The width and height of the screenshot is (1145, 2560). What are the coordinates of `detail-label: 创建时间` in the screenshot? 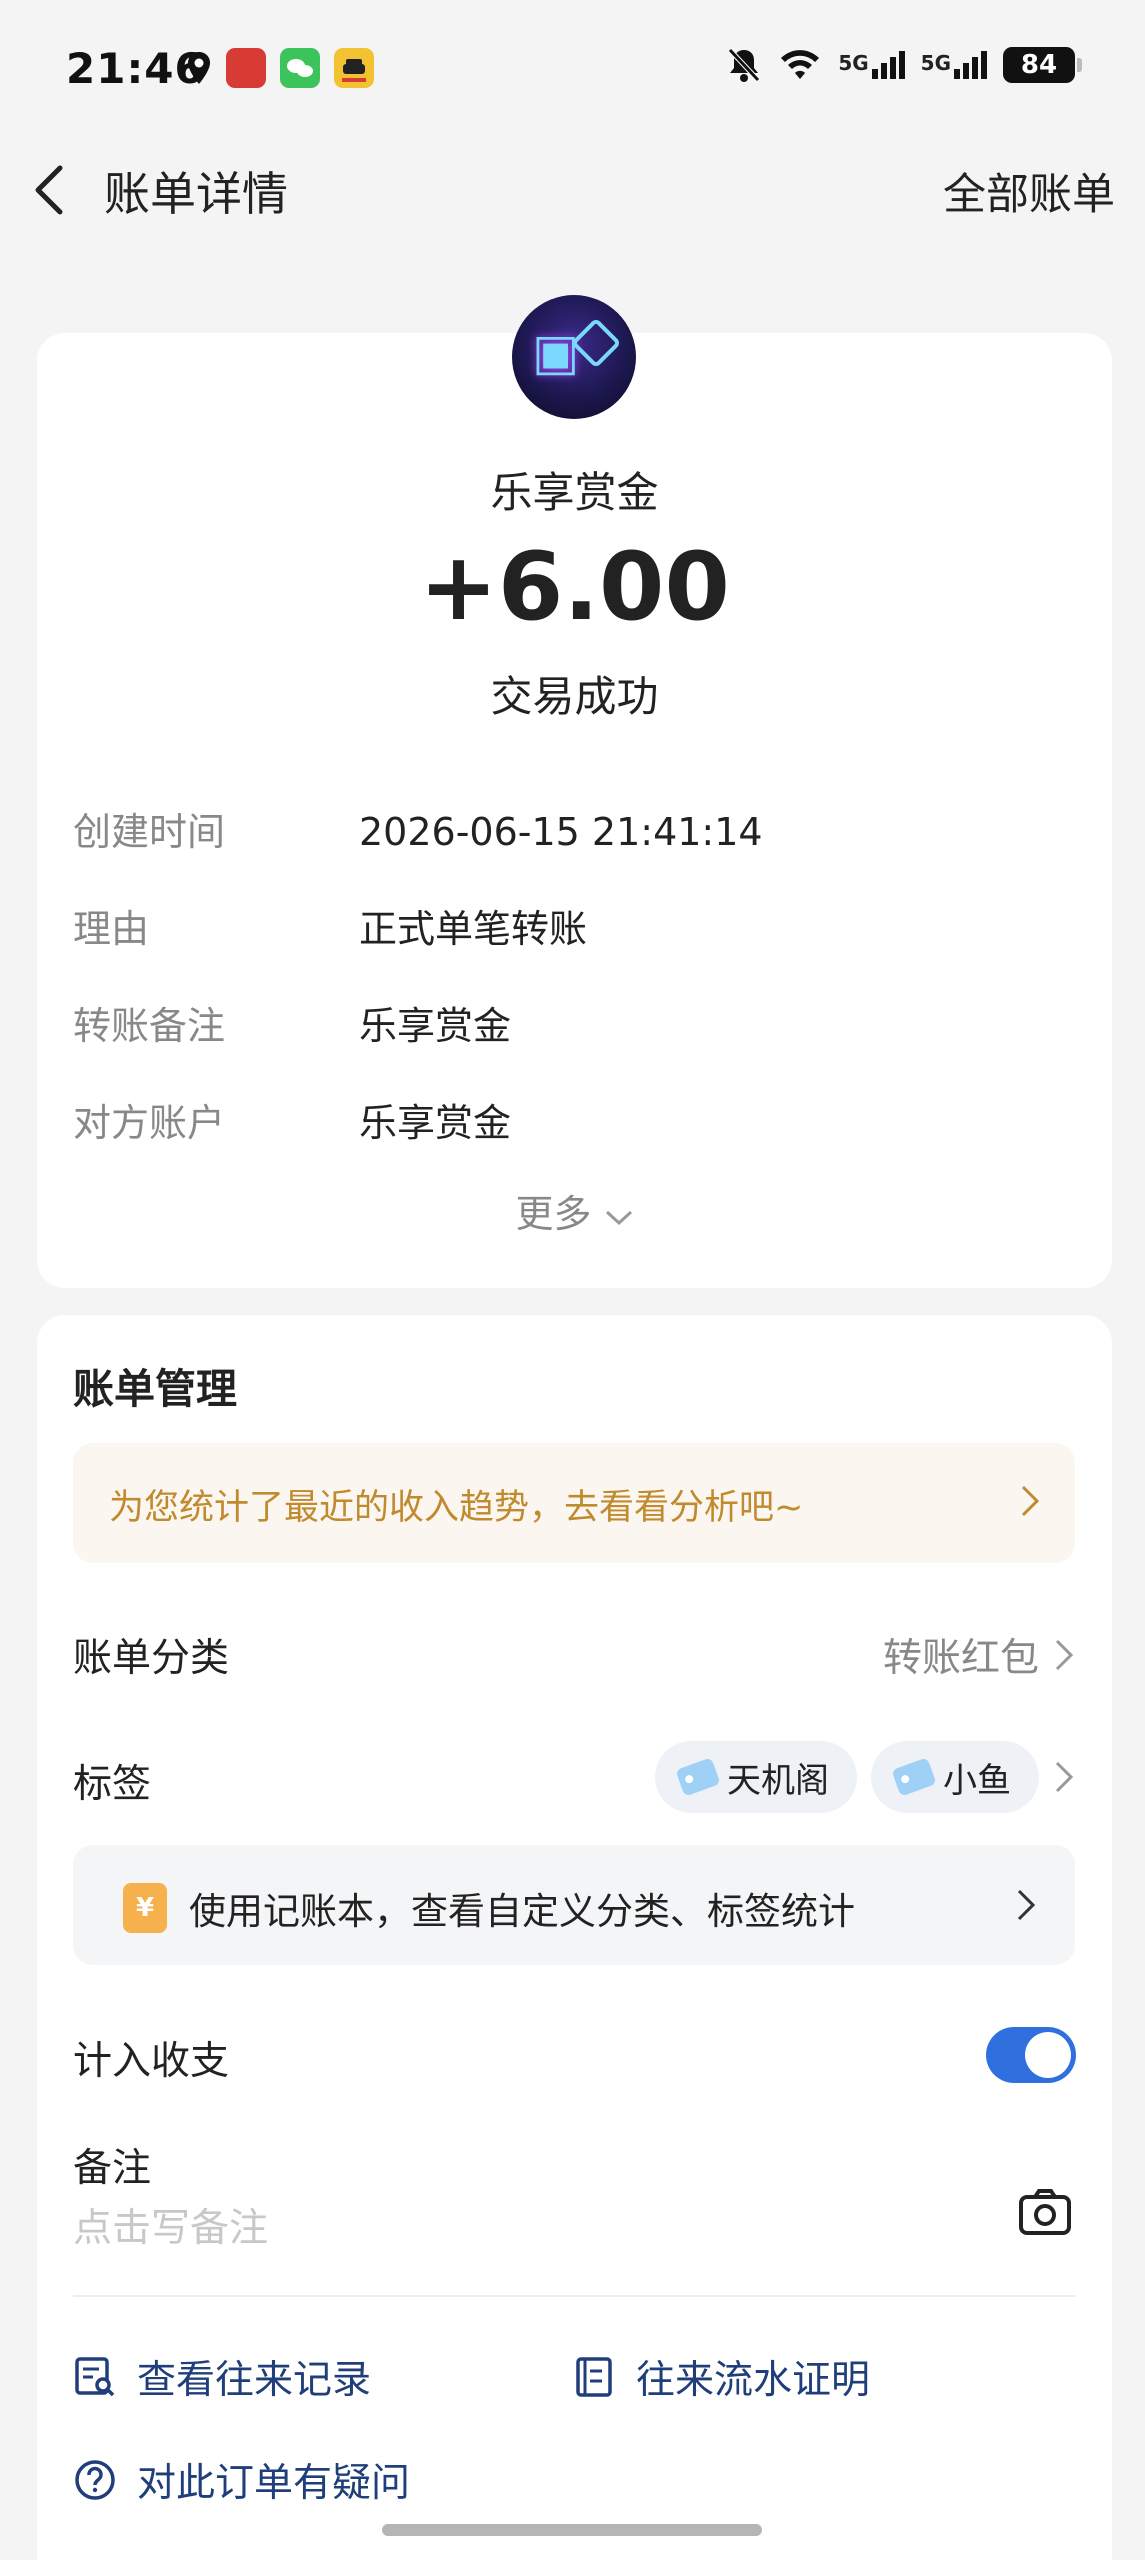 It's located at (149, 832).